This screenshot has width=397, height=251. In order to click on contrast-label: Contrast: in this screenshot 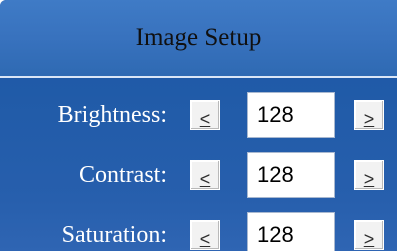, I will do `click(123, 175)`.